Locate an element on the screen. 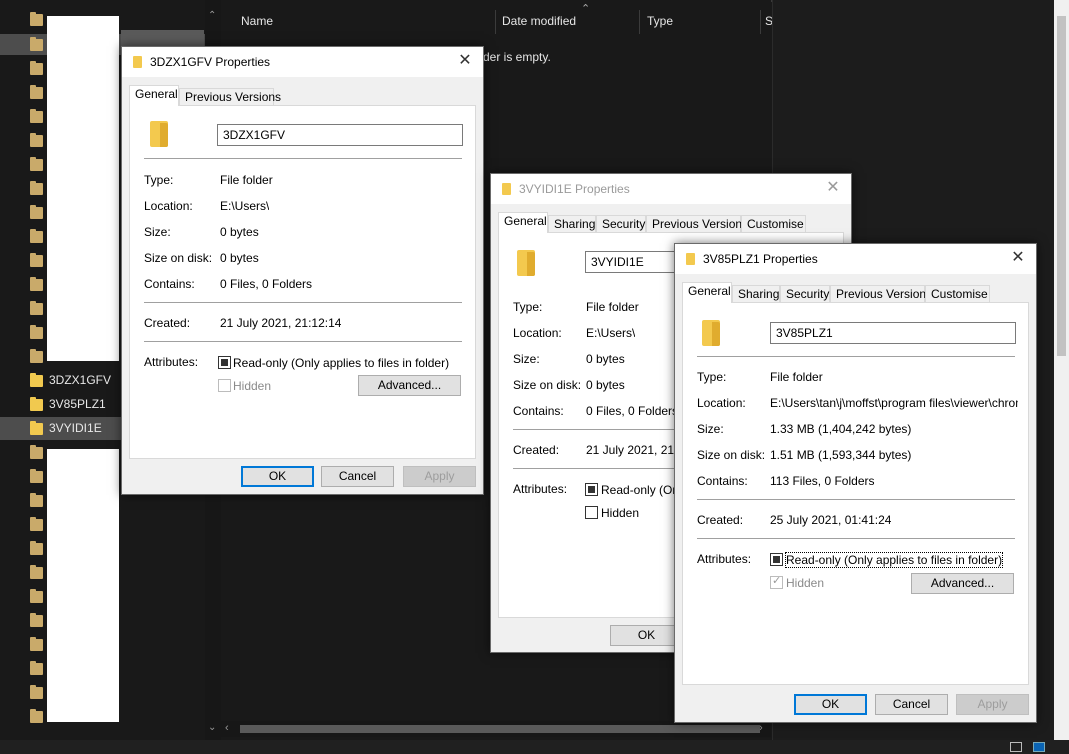 The width and height of the screenshot is (1069, 754). folder-name-field: 3DZX1GFV is located at coordinates (340, 135).